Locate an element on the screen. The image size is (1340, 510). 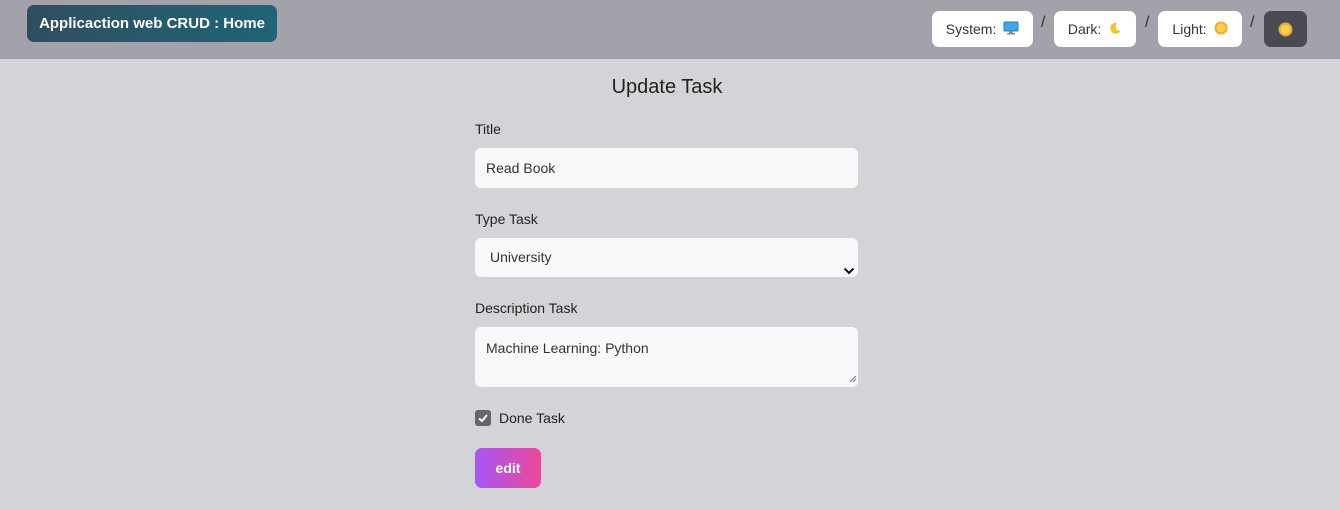
description-task-textarea: Machine Learning: Python is located at coordinates (666, 357).